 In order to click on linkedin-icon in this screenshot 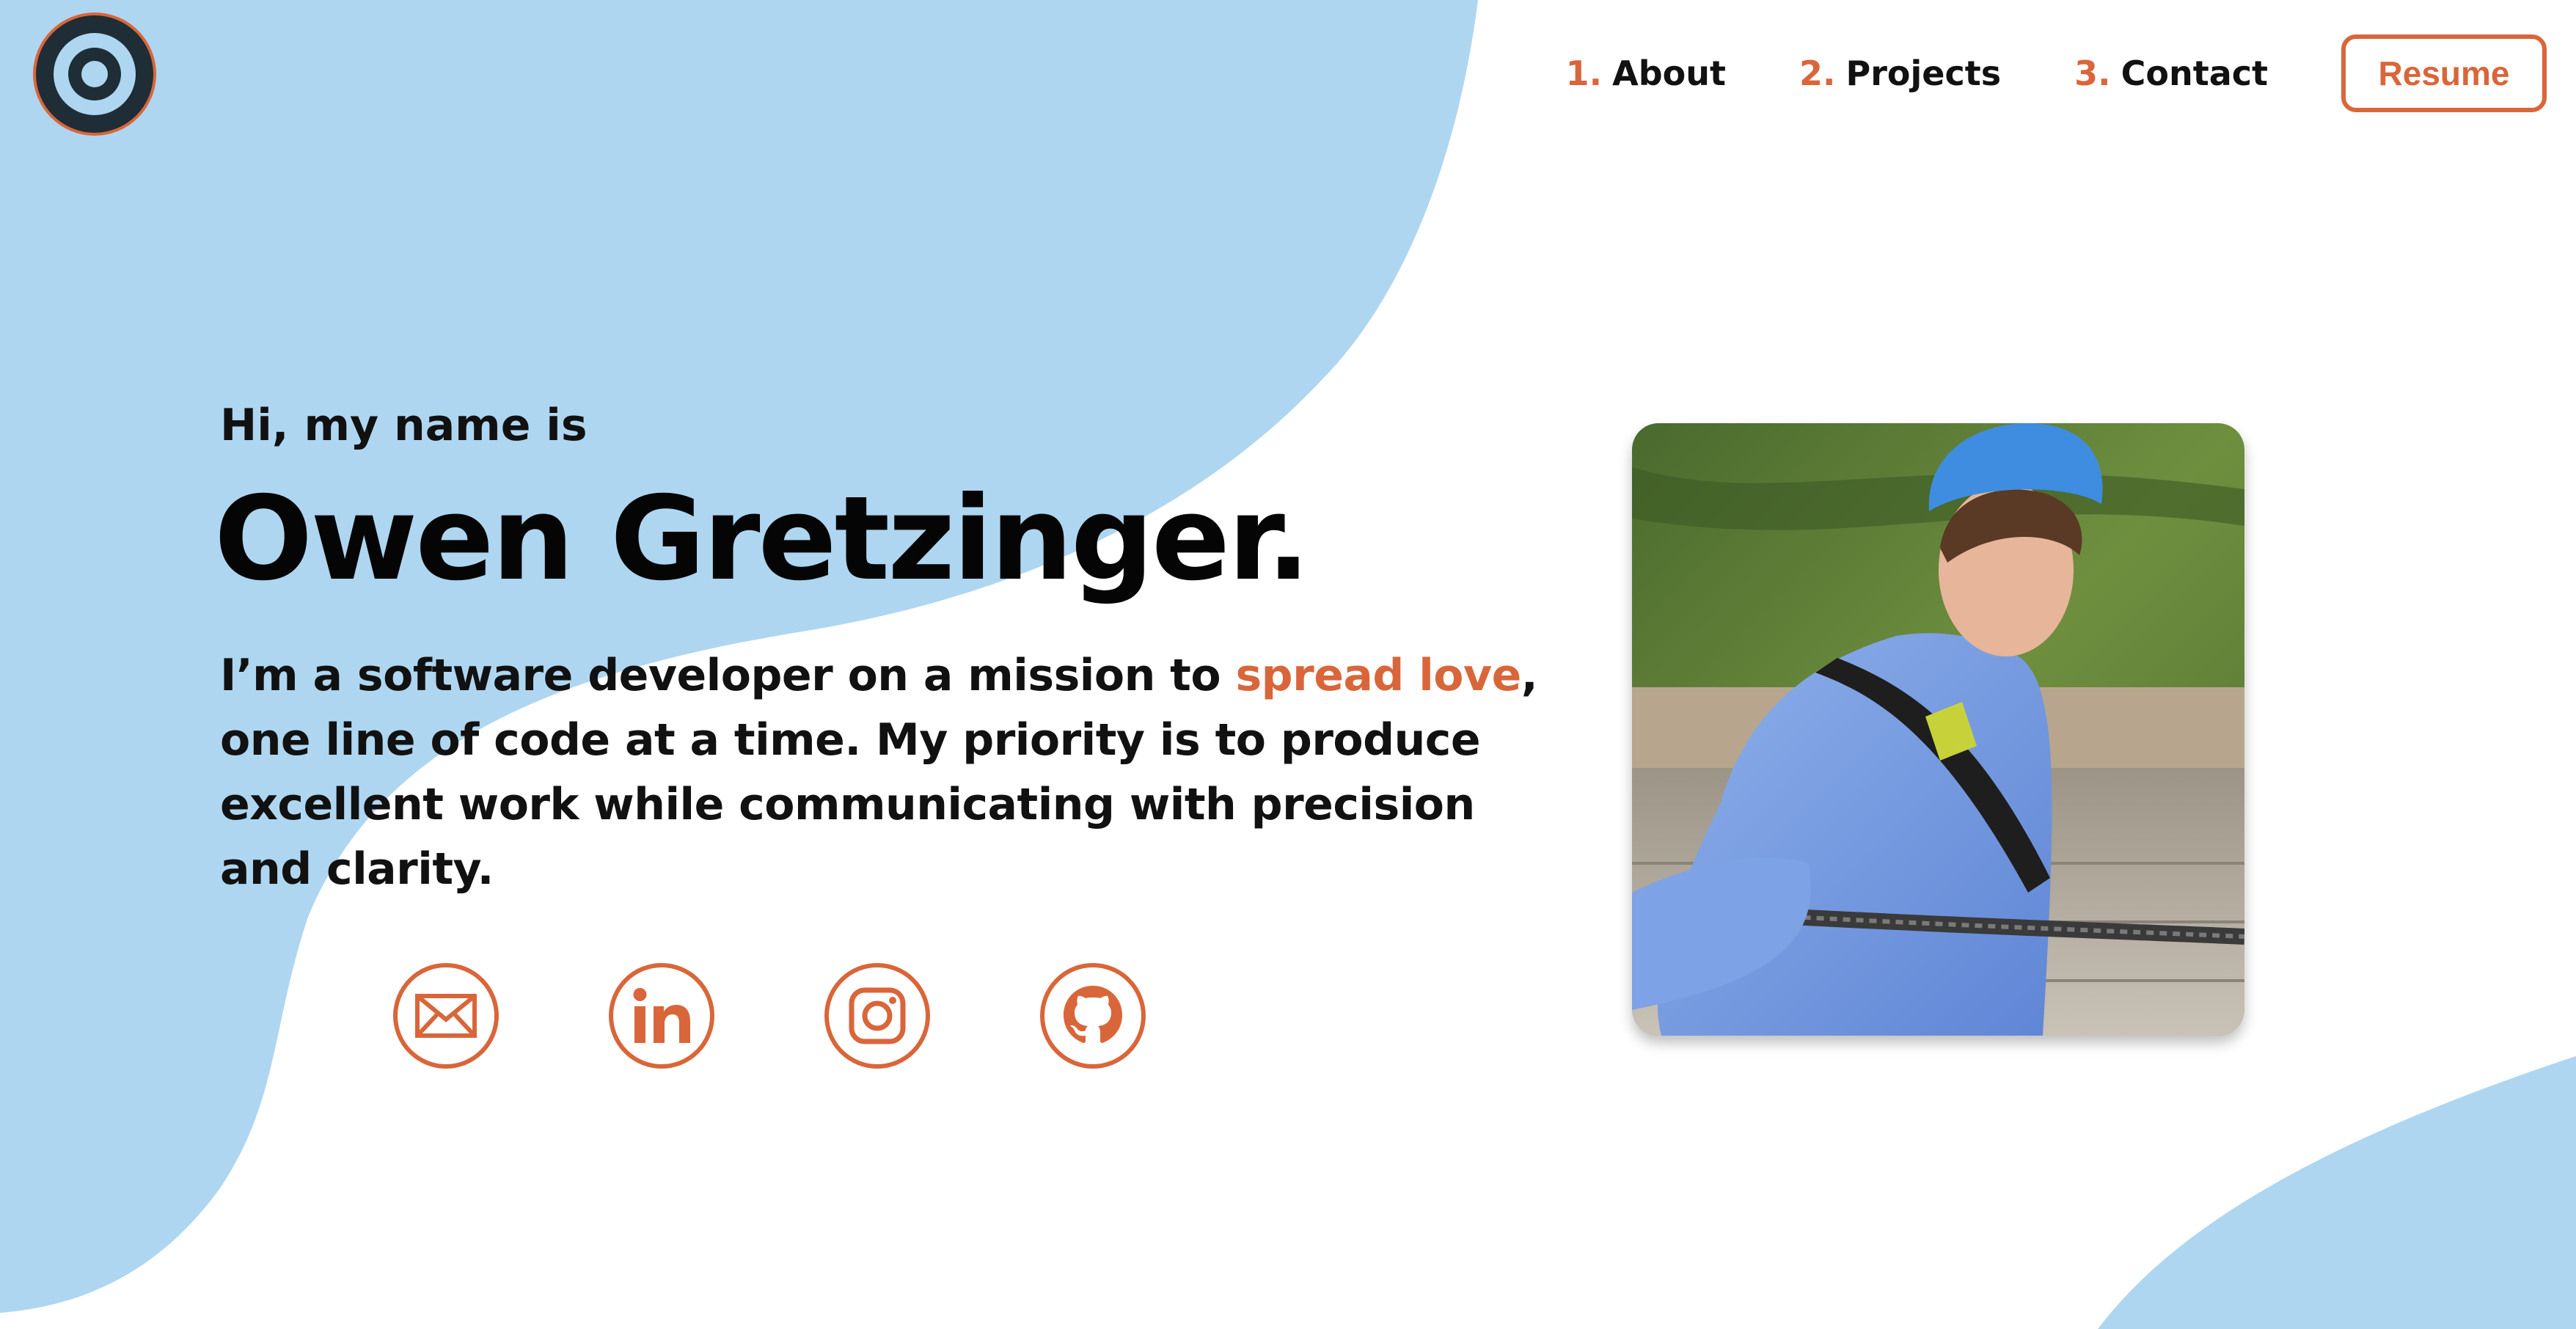, I will do `click(661, 1015)`.